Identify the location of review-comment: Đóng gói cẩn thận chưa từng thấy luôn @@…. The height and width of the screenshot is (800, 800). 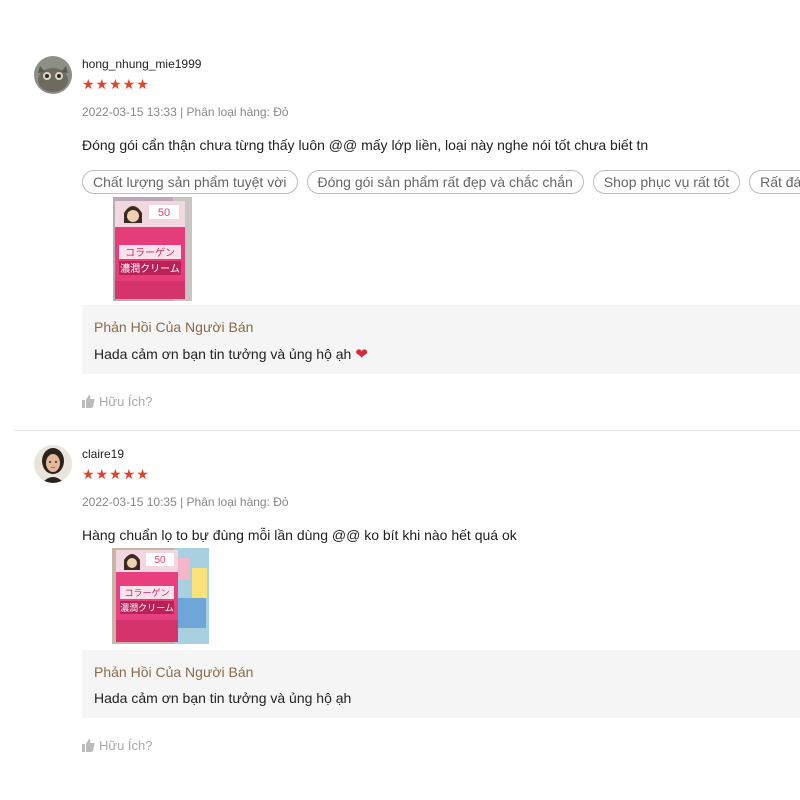
(365, 145).